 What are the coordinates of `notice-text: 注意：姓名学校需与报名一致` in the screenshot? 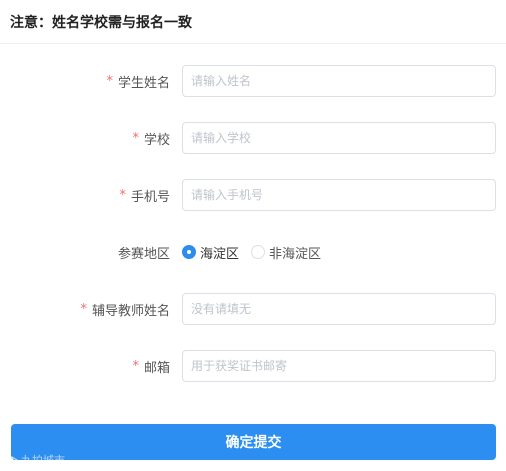 It's located at (101, 22).